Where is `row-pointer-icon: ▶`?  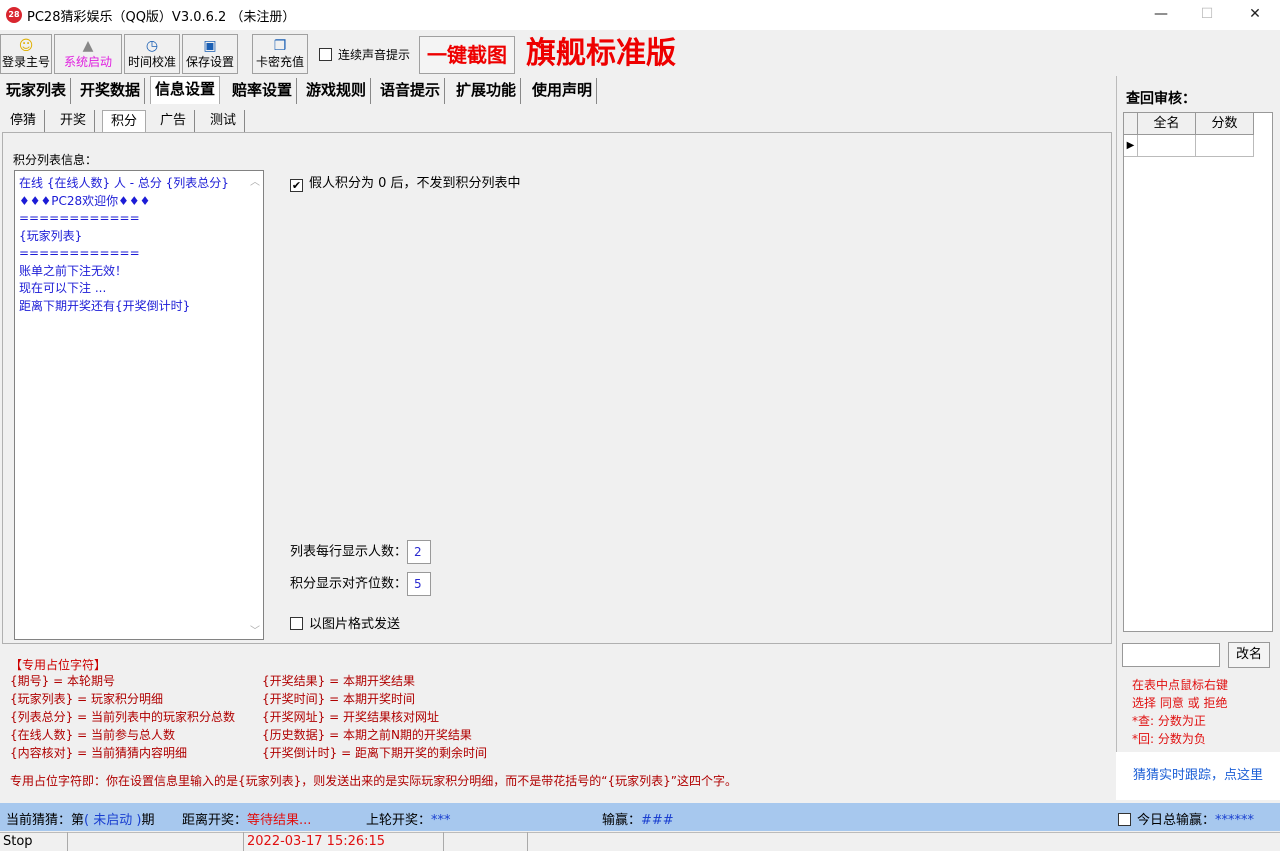
row-pointer-icon: ▶ is located at coordinates (1131, 146).